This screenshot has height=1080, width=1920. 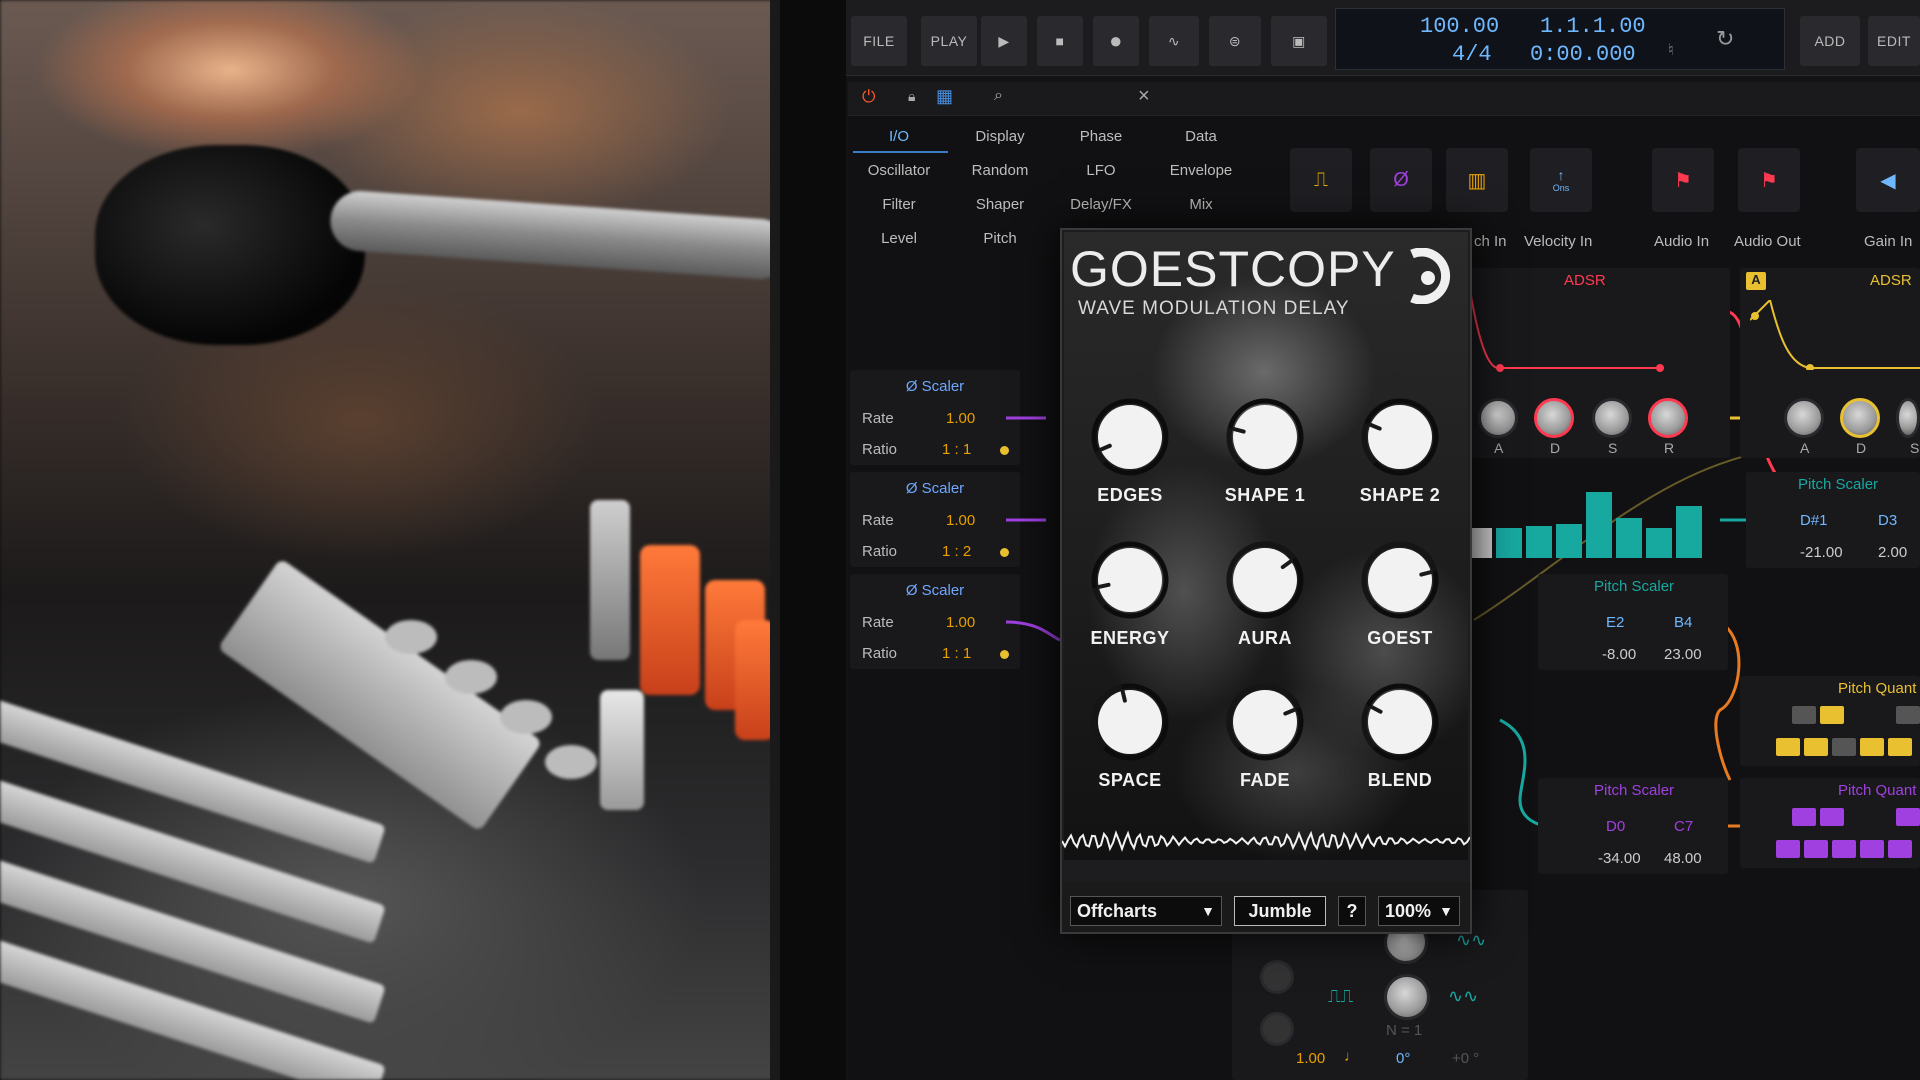 I want to click on osc-phase-value: 0°, so click(x=1403, y=1058).